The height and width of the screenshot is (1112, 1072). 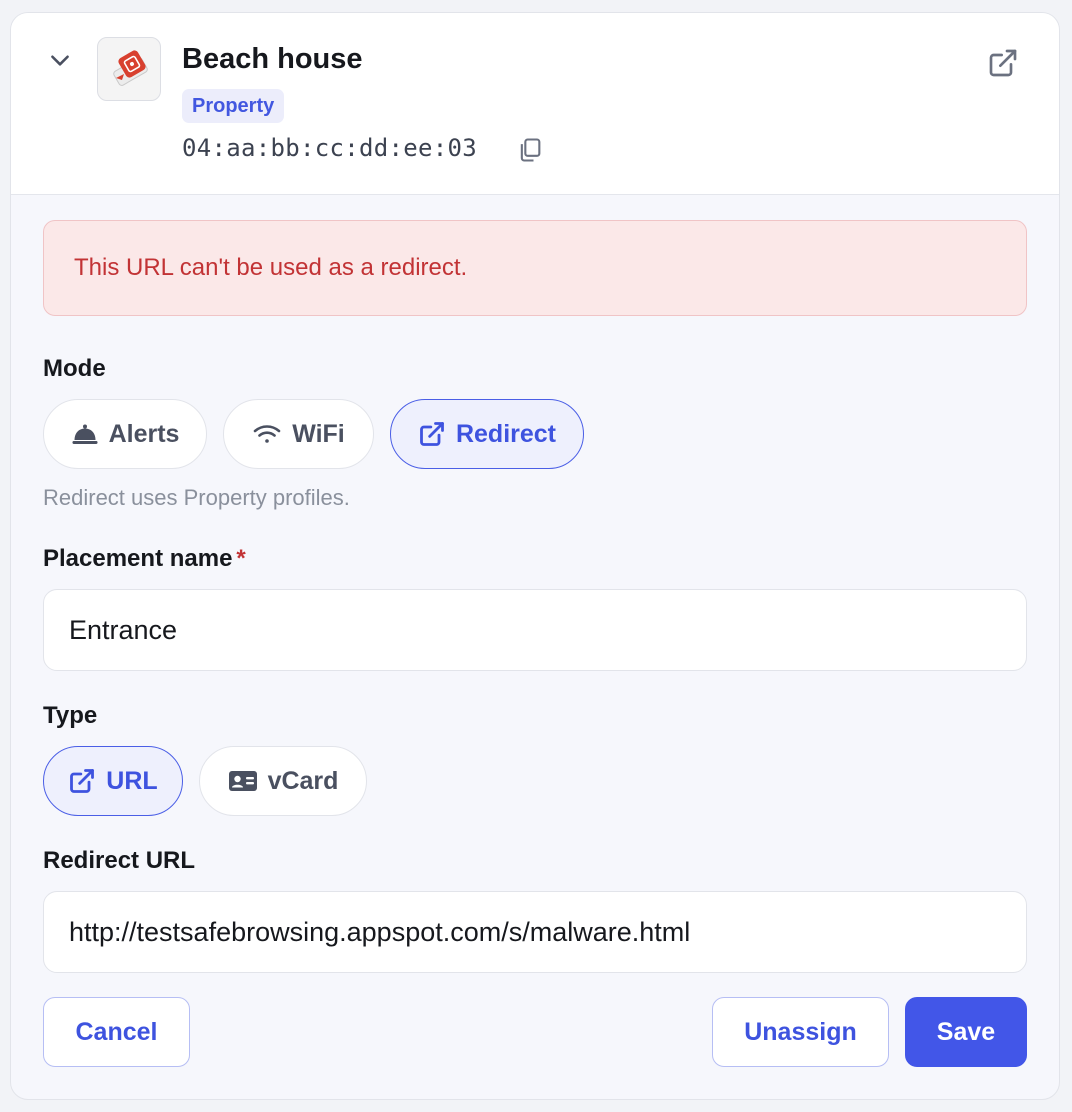 I want to click on type-label: Type, so click(x=70, y=715).